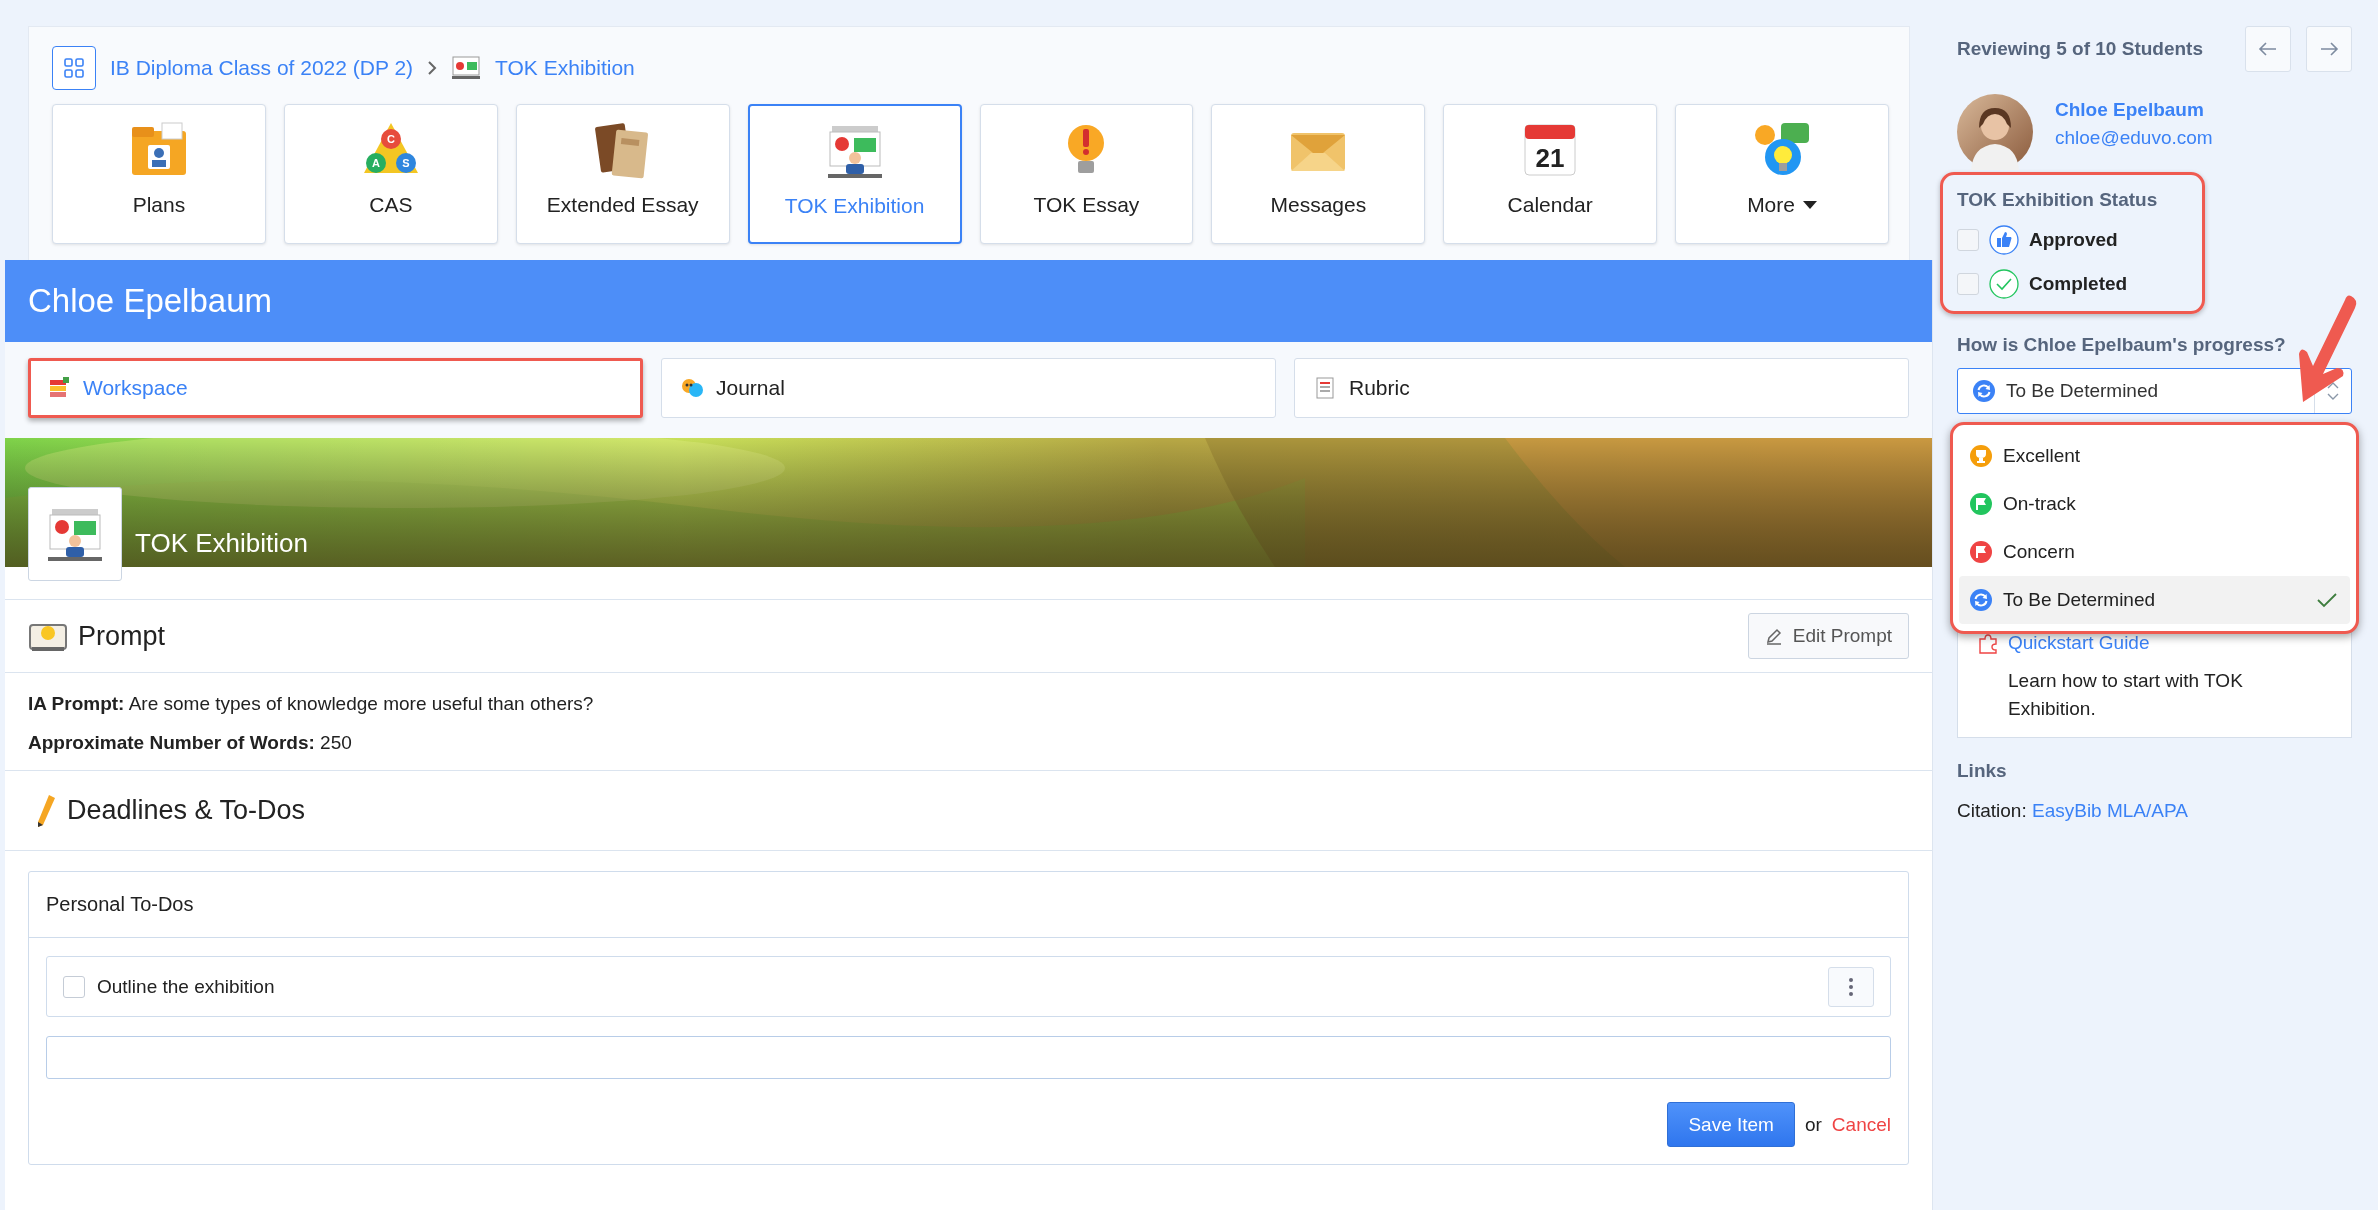 The height and width of the screenshot is (1210, 2378). What do you see at coordinates (1810, 205) in the screenshot?
I see `caret-down-icon` at bounding box center [1810, 205].